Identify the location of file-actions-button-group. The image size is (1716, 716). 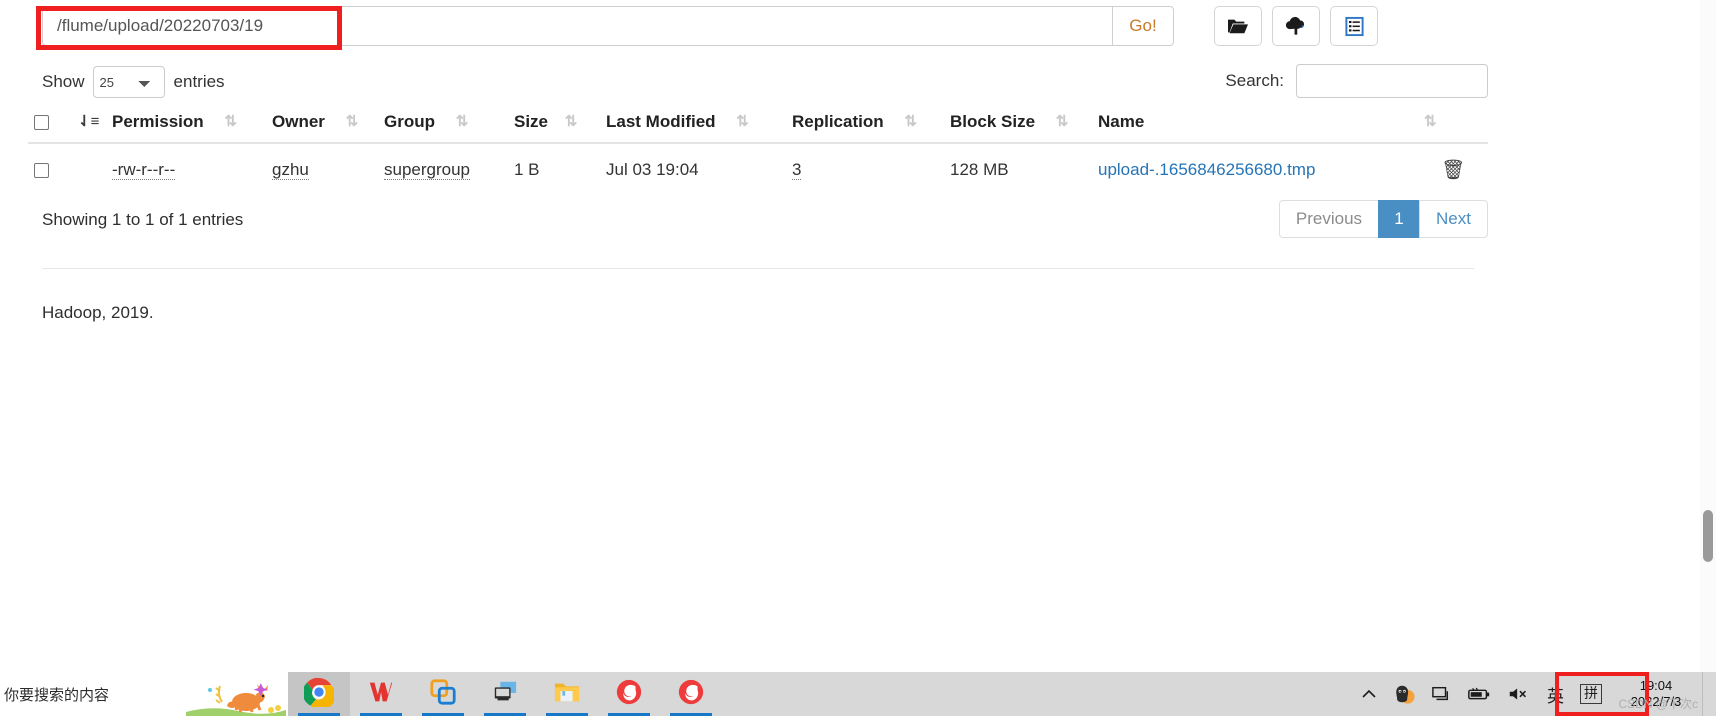
(1296, 26).